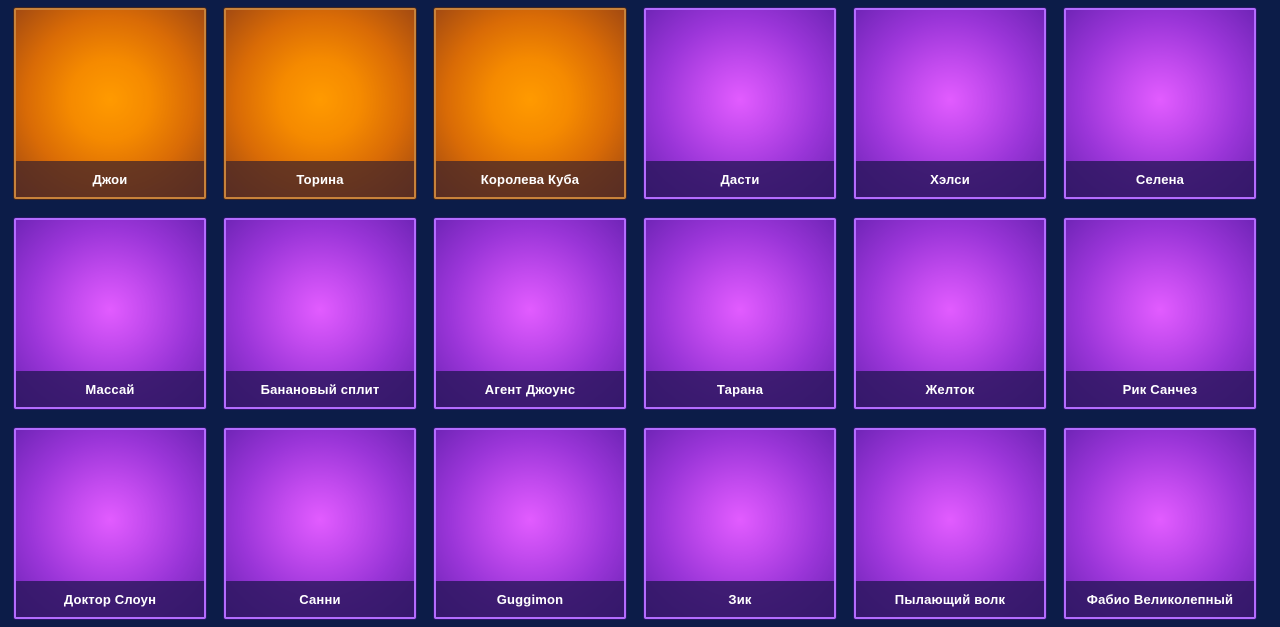 The height and width of the screenshot is (627, 1280). I want to click on character-name: Зик, so click(740, 599).